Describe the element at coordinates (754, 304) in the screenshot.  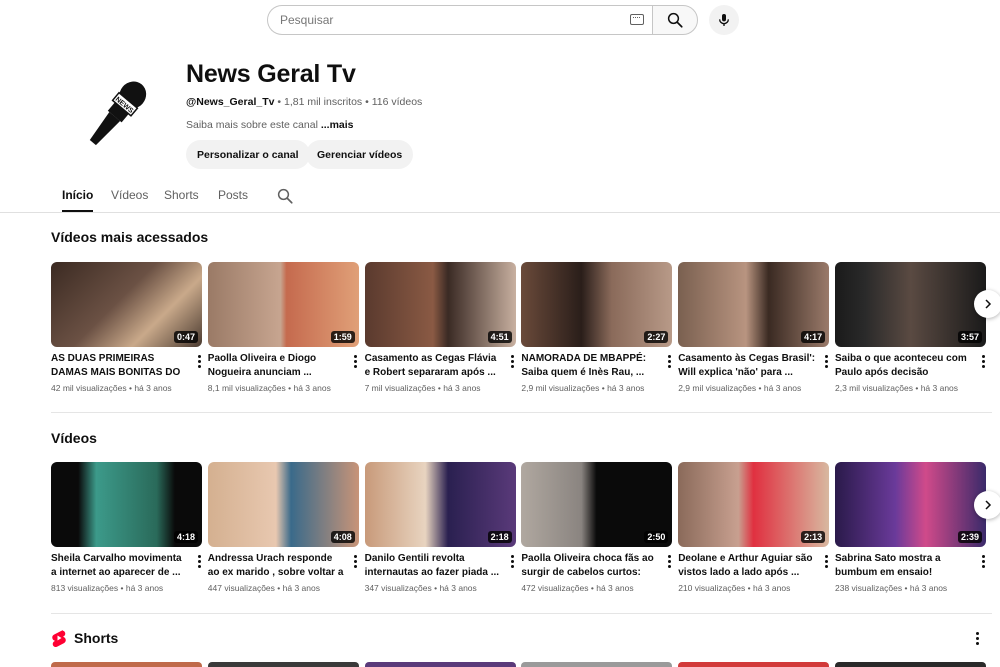
I see `video-thumbnail: 4:17` at that location.